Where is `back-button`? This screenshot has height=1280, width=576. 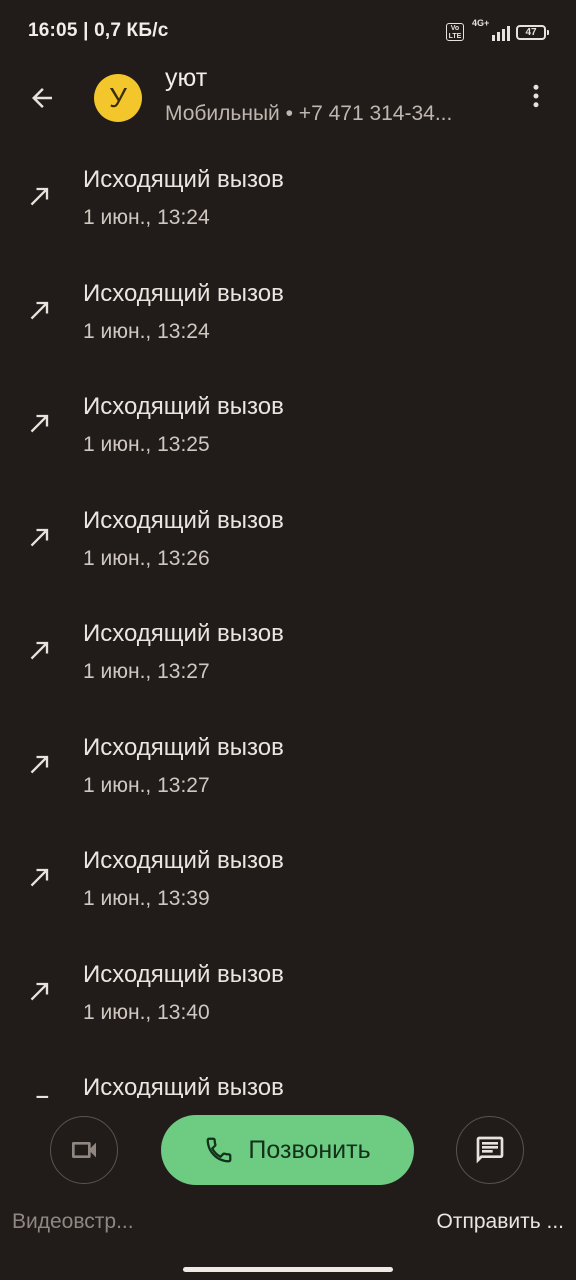 back-button is located at coordinates (42, 98).